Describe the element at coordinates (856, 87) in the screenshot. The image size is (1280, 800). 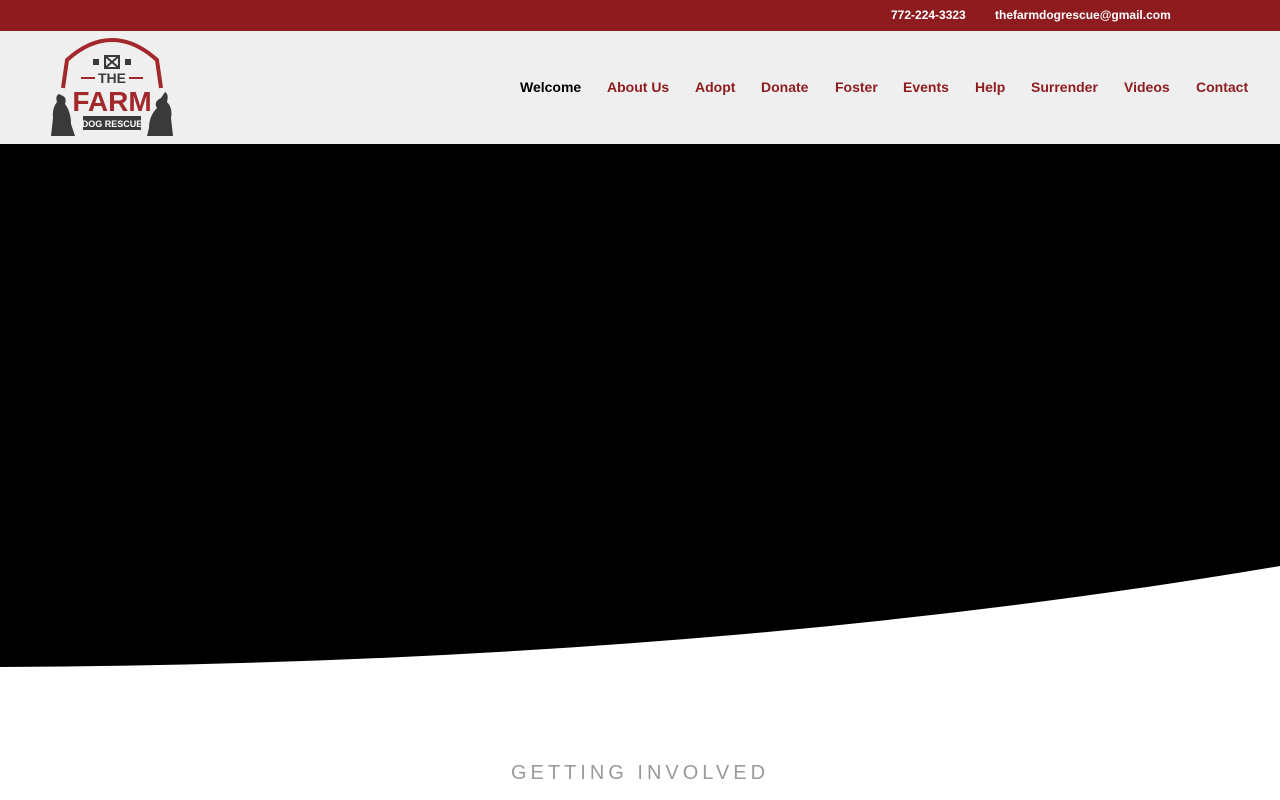
I see `nav-foster: Foster` at that location.